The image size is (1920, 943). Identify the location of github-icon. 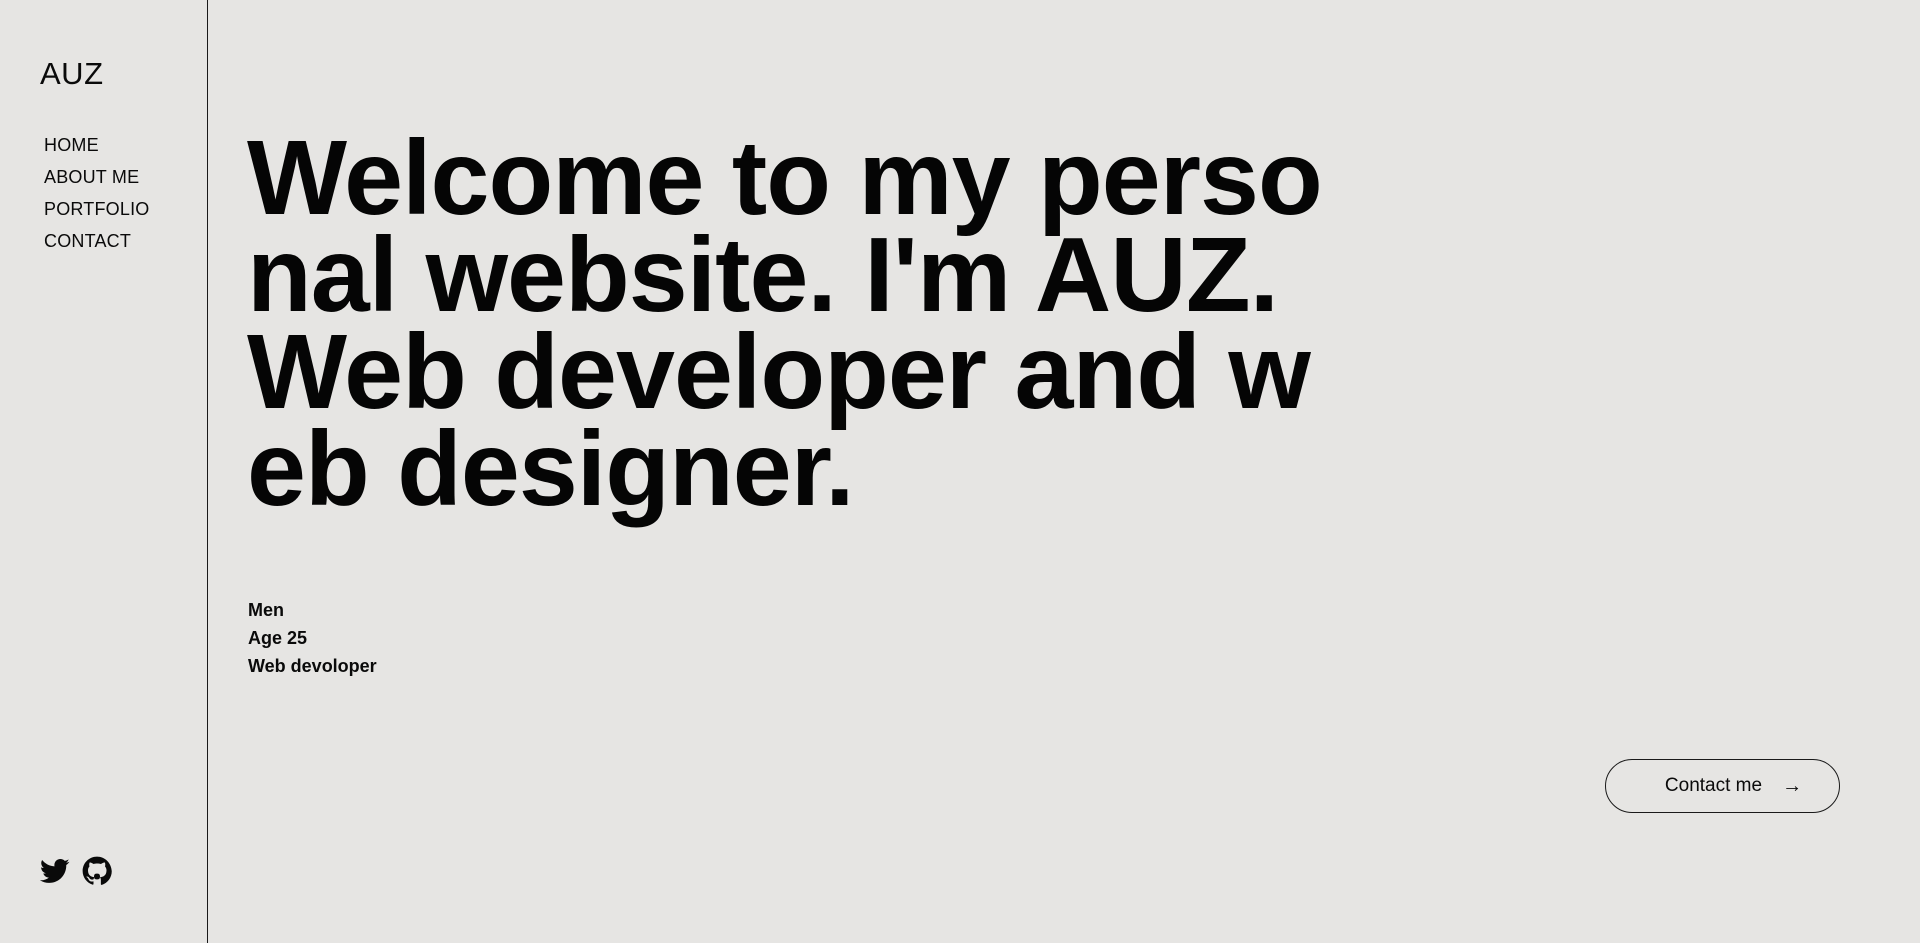
(97, 871).